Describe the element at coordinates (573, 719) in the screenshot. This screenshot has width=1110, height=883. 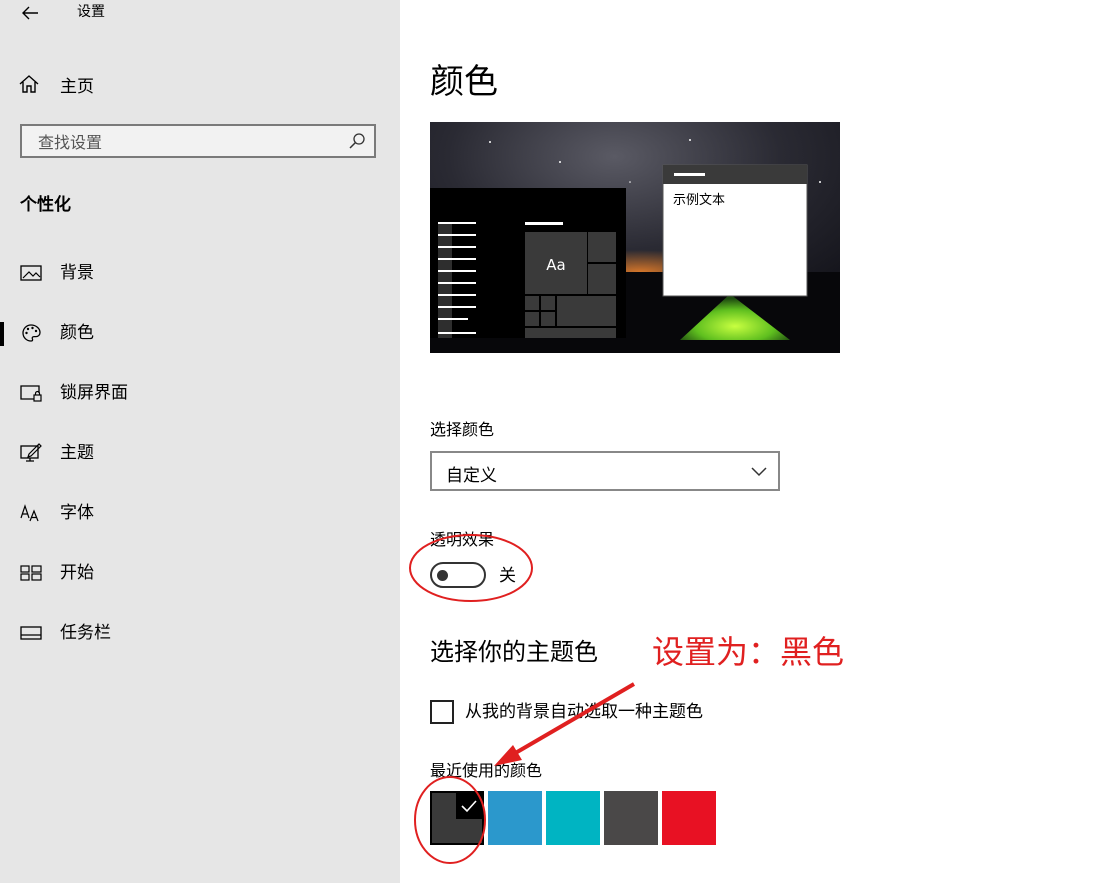
I see `annotation-arrow` at that location.